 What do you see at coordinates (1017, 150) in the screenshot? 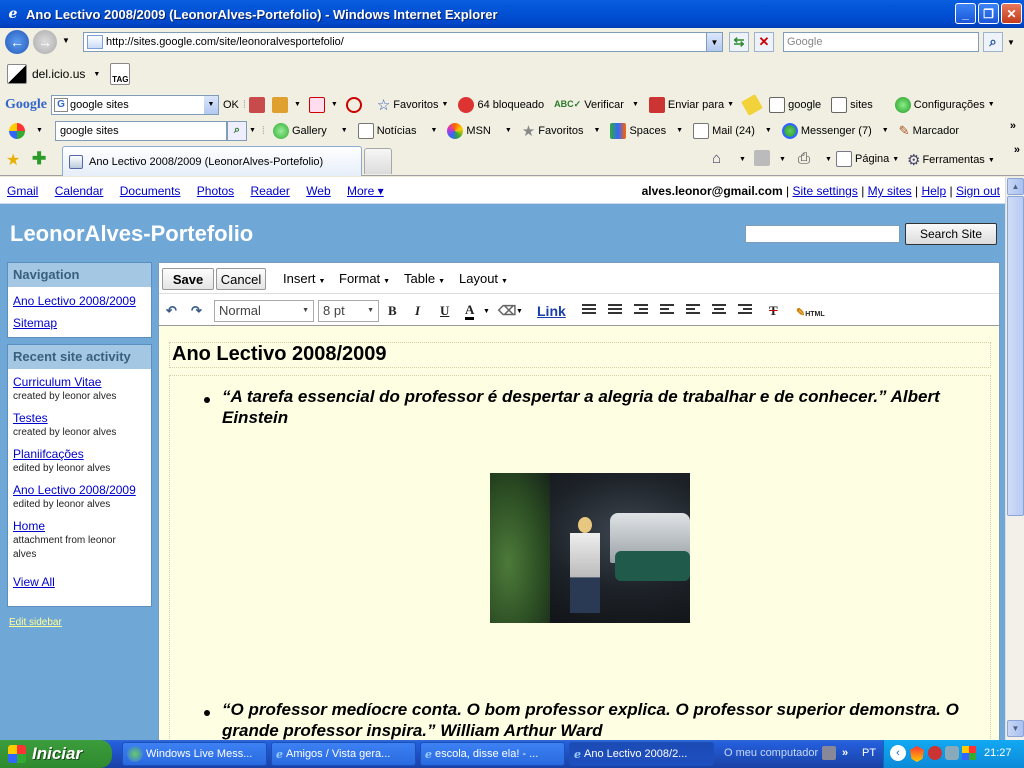
I see `tab-overflow-icon: »` at bounding box center [1017, 150].